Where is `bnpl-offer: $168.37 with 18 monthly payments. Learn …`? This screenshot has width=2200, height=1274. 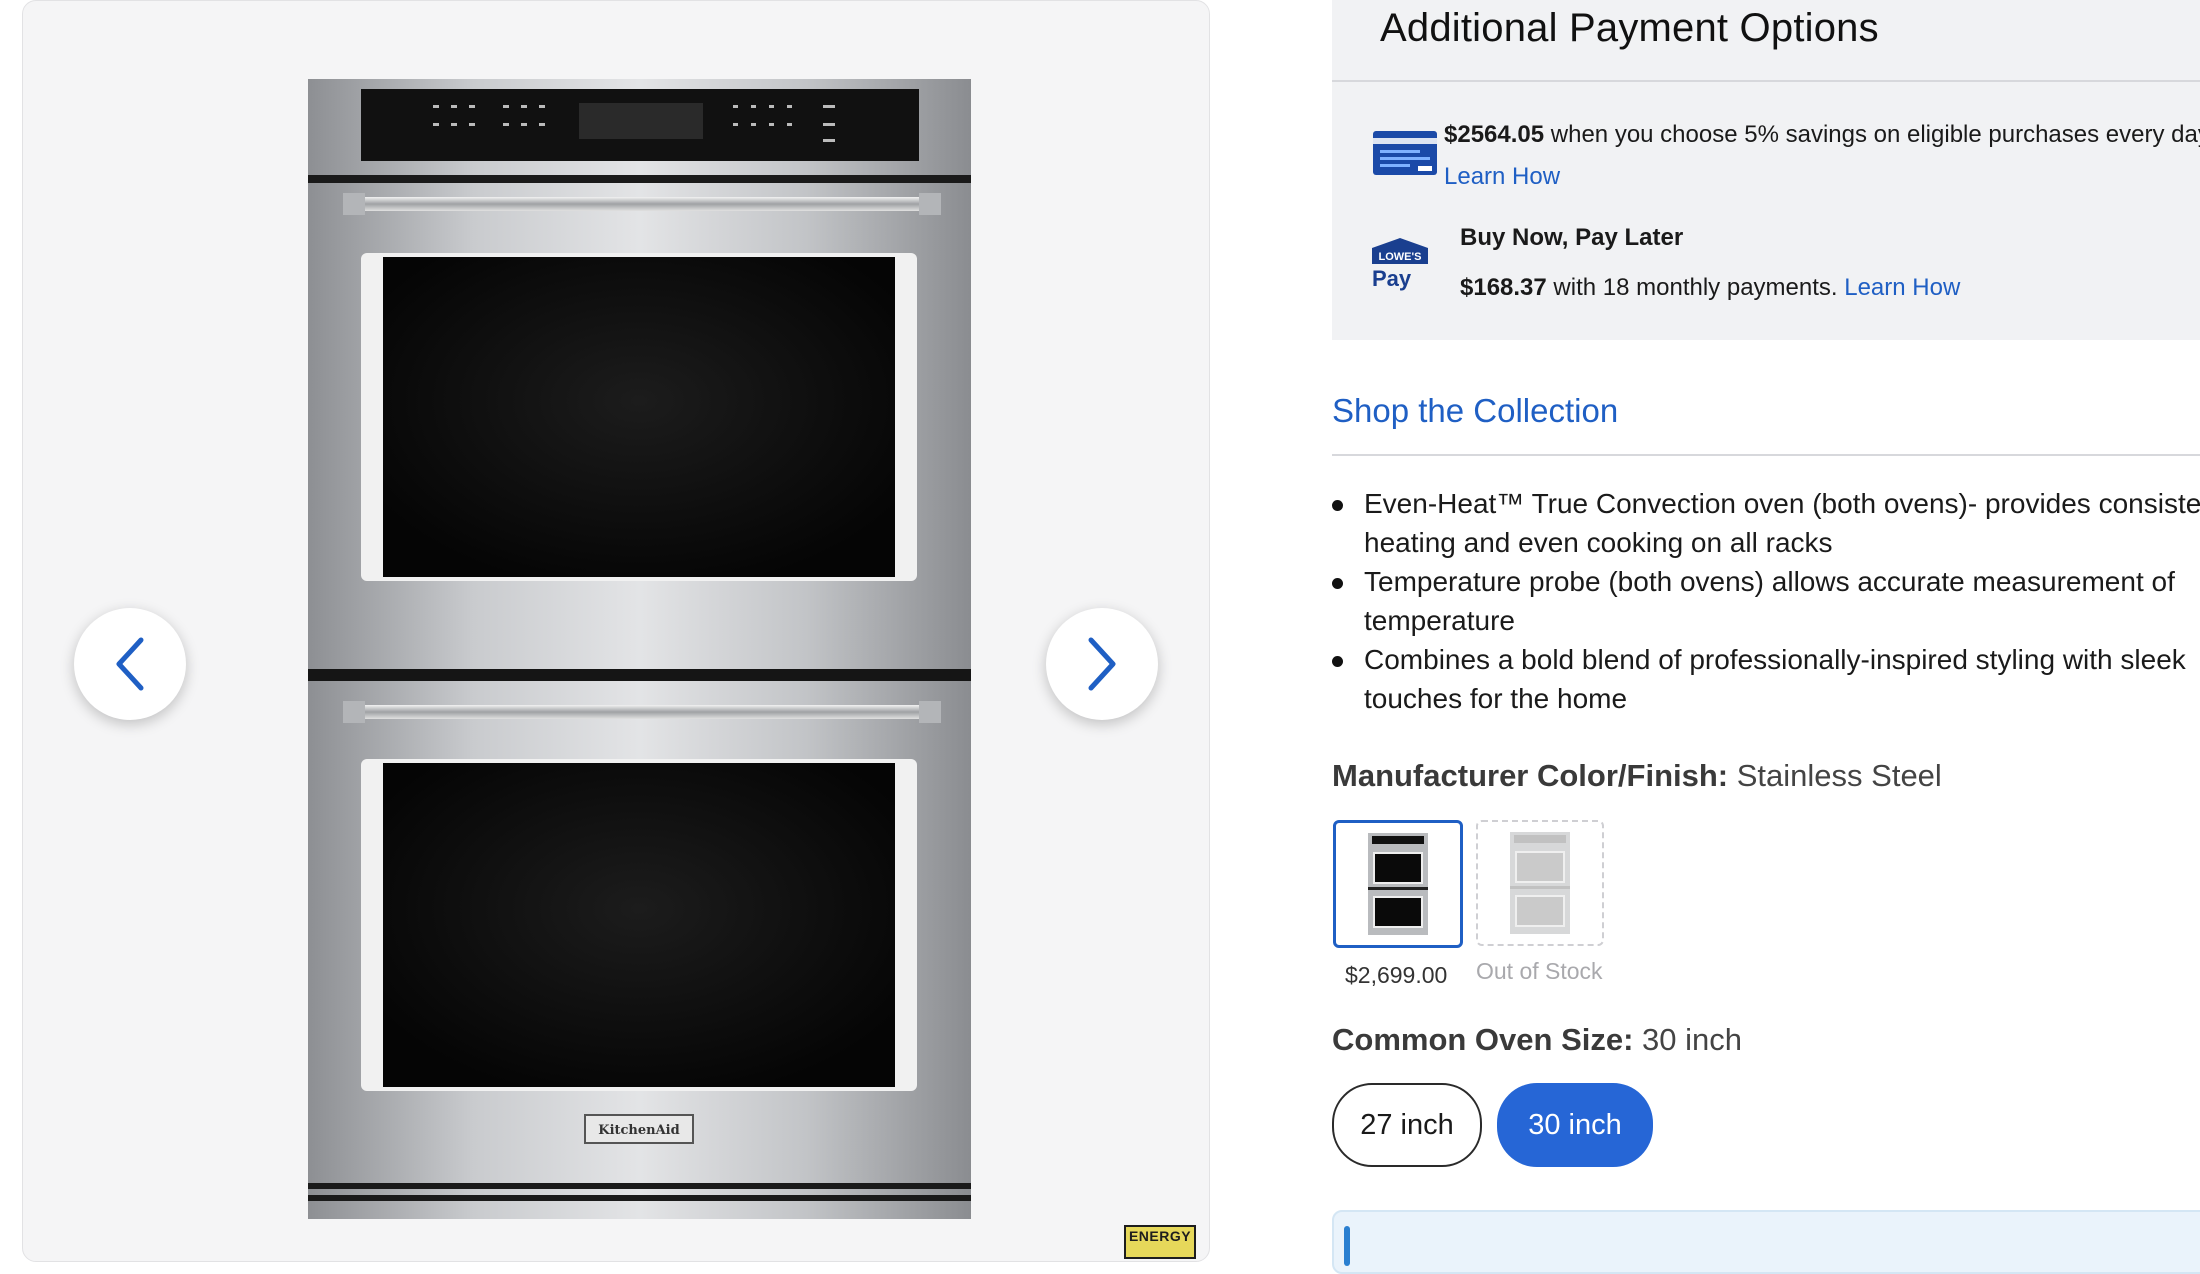
bnpl-offer: $168.37 with 18 monthly payments. Learn … is located at coordinates (1710, 288).